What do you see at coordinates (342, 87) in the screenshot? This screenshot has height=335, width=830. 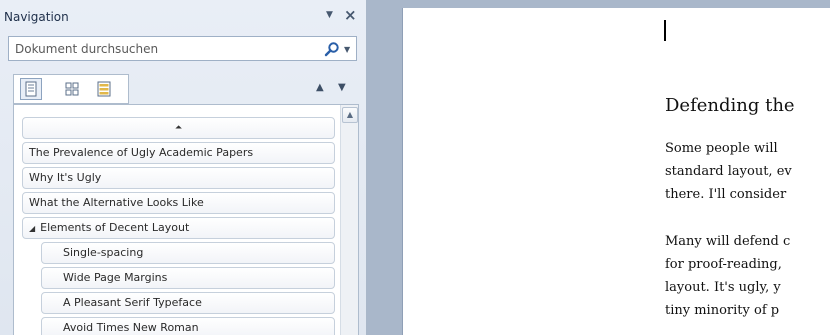 I see `next-heading-arrow-icon: ▼` at bounding box center [342, 87].